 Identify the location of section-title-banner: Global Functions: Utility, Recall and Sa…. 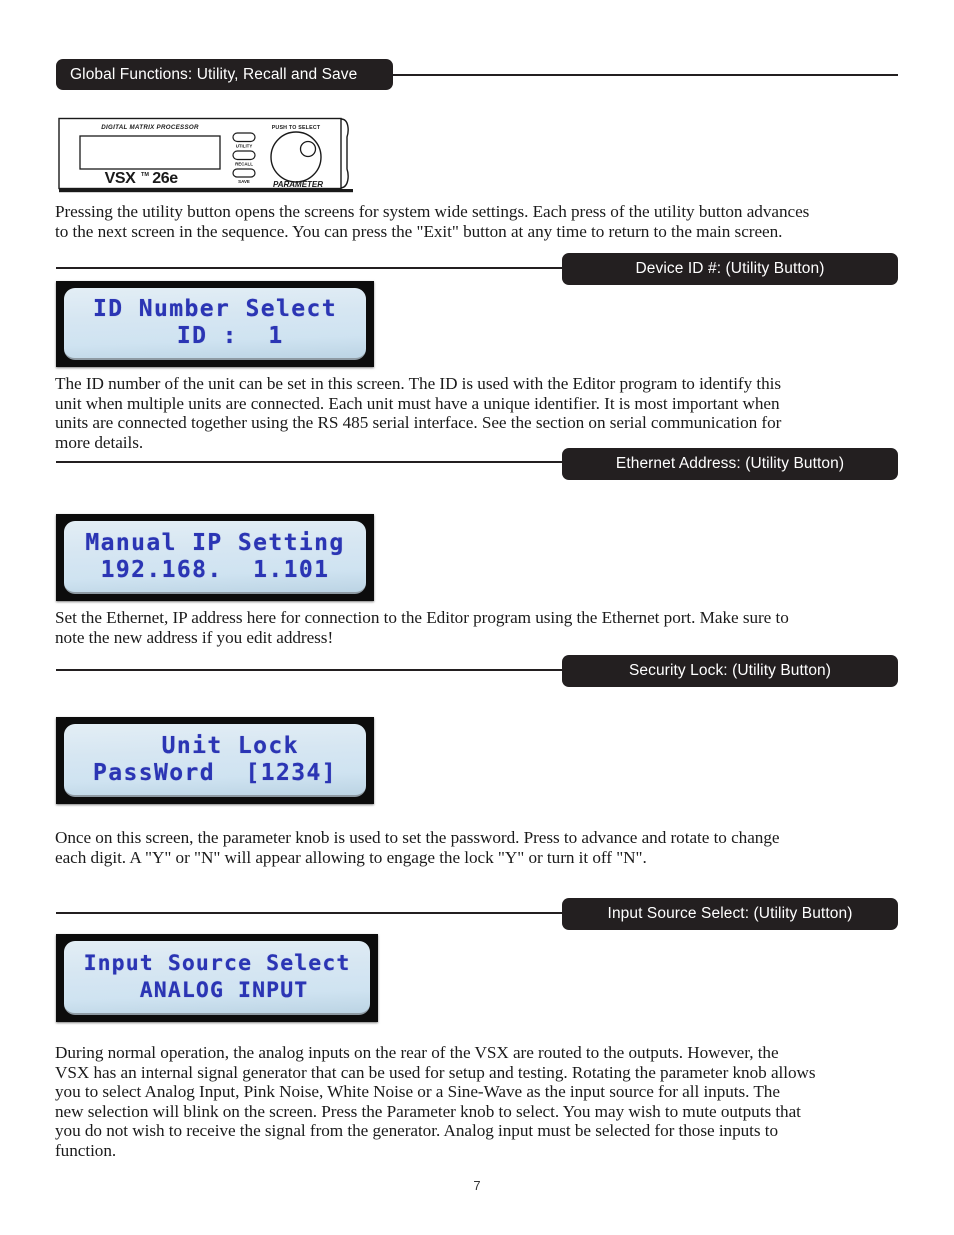
(224, 74).